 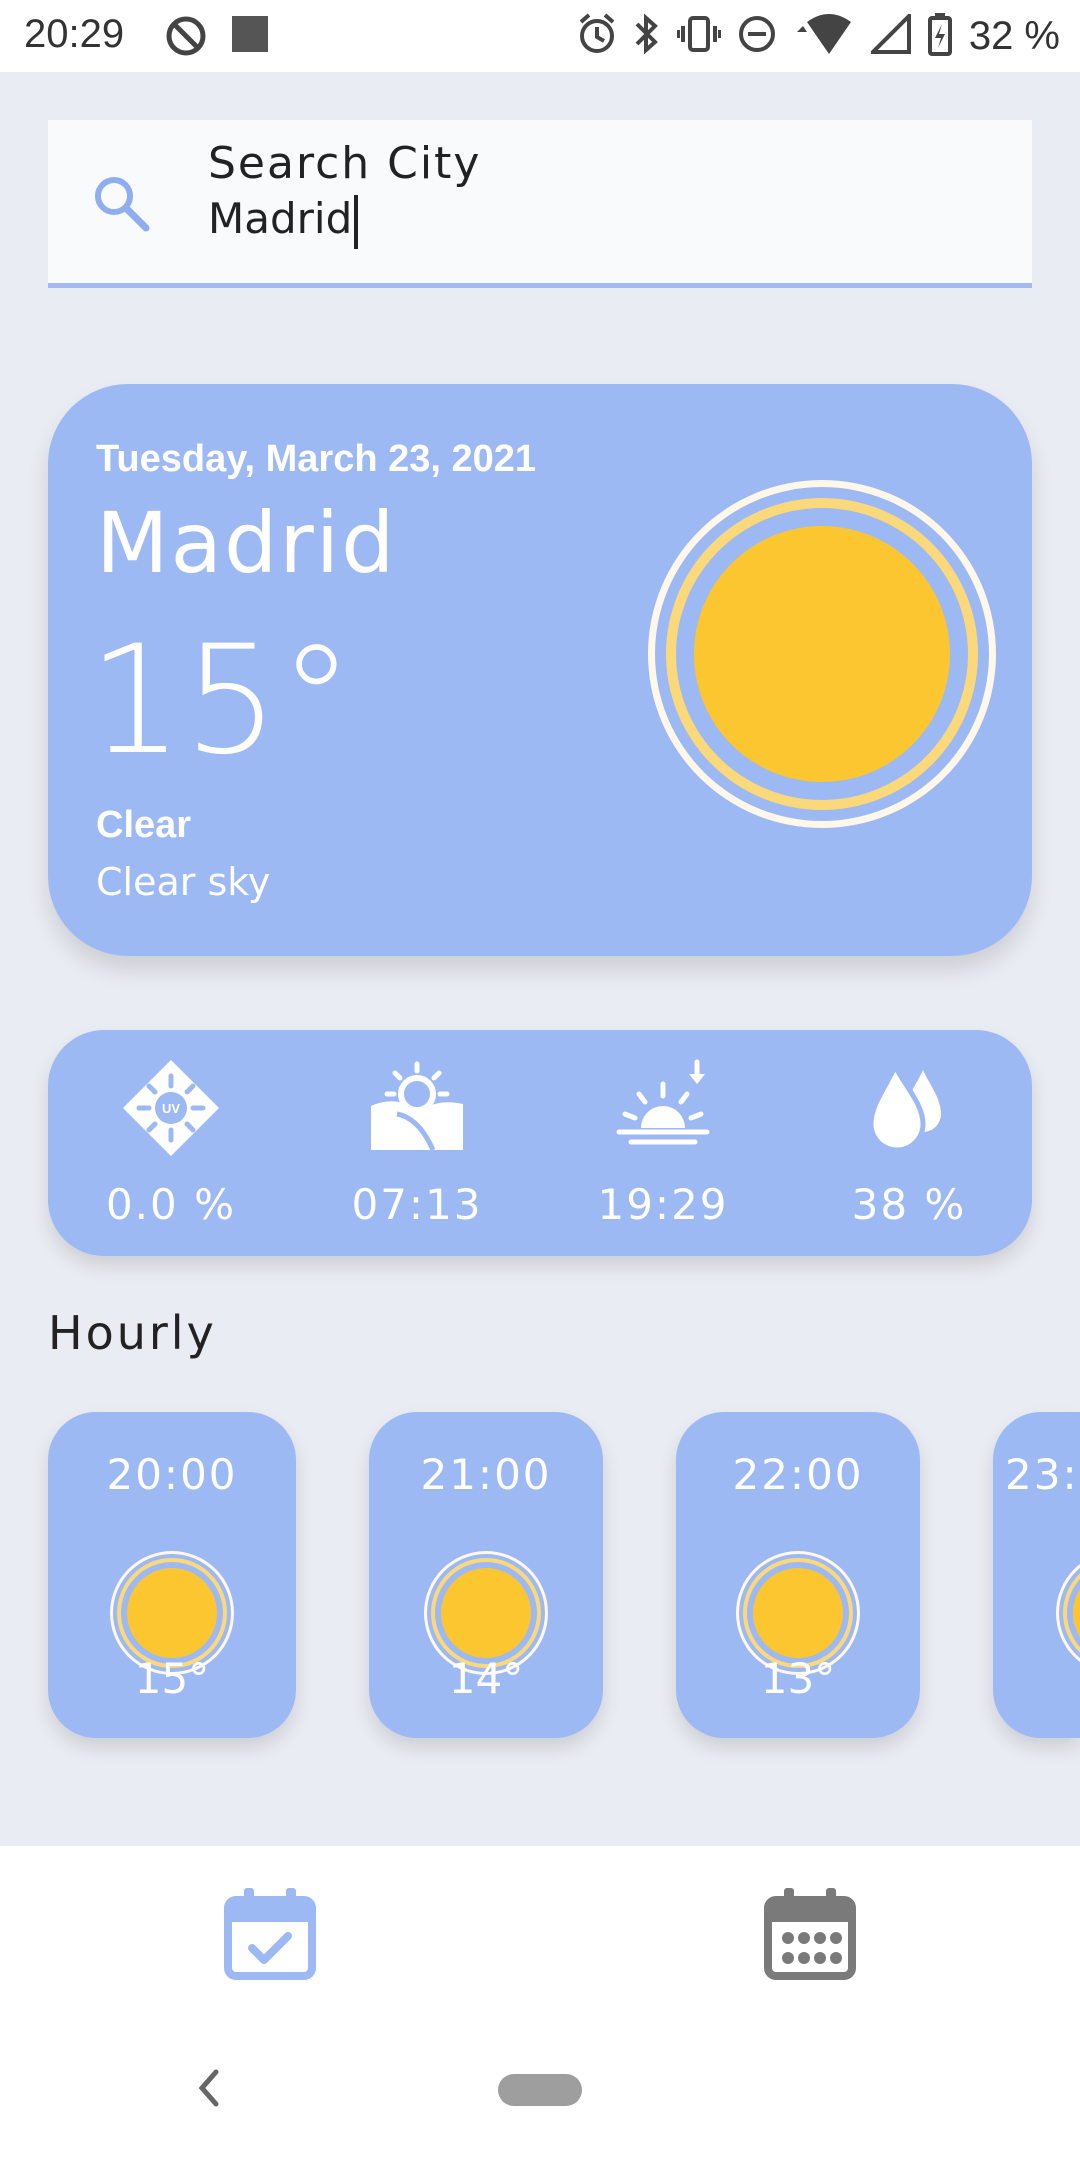 I want to click on alarm-icon, so click(x=597, y=36).